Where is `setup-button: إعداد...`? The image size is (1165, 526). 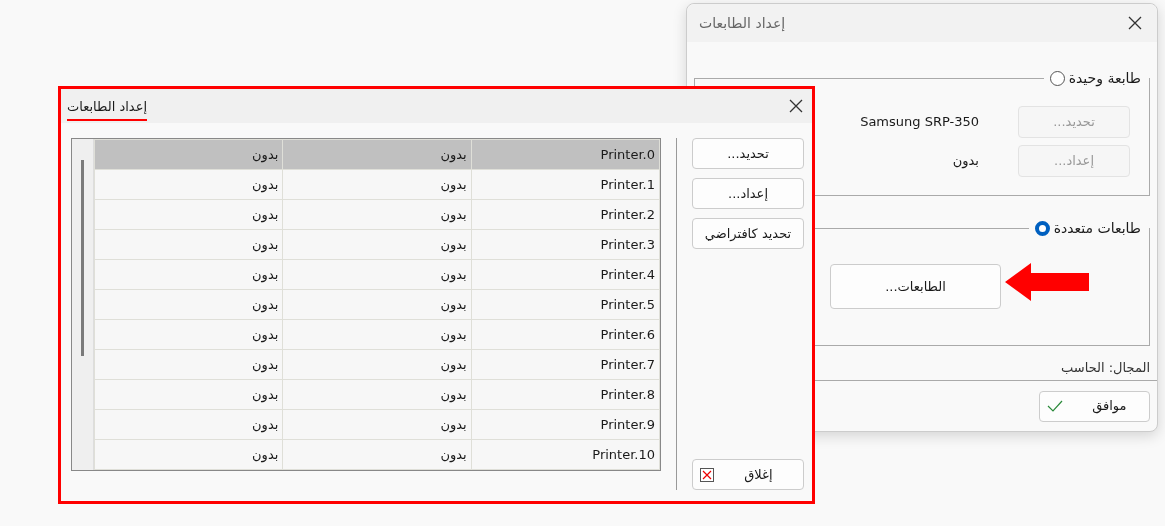 setup-button: إعداد... is located at coordinates (748, 193).